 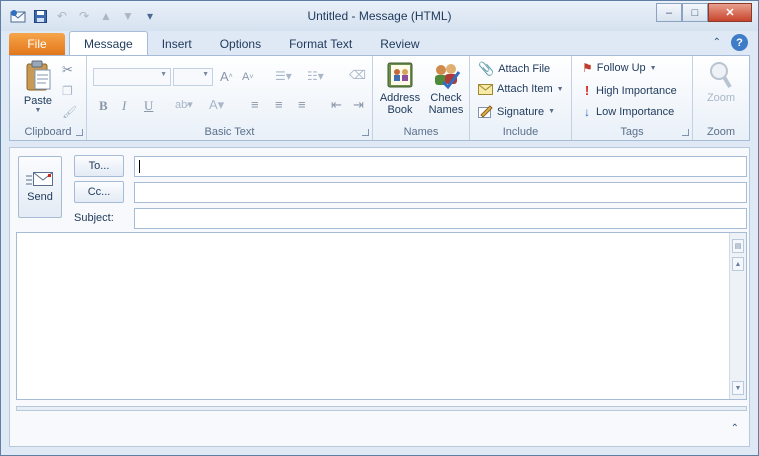 I want to click on paste-label: Paste, so click(x=38, y=101).